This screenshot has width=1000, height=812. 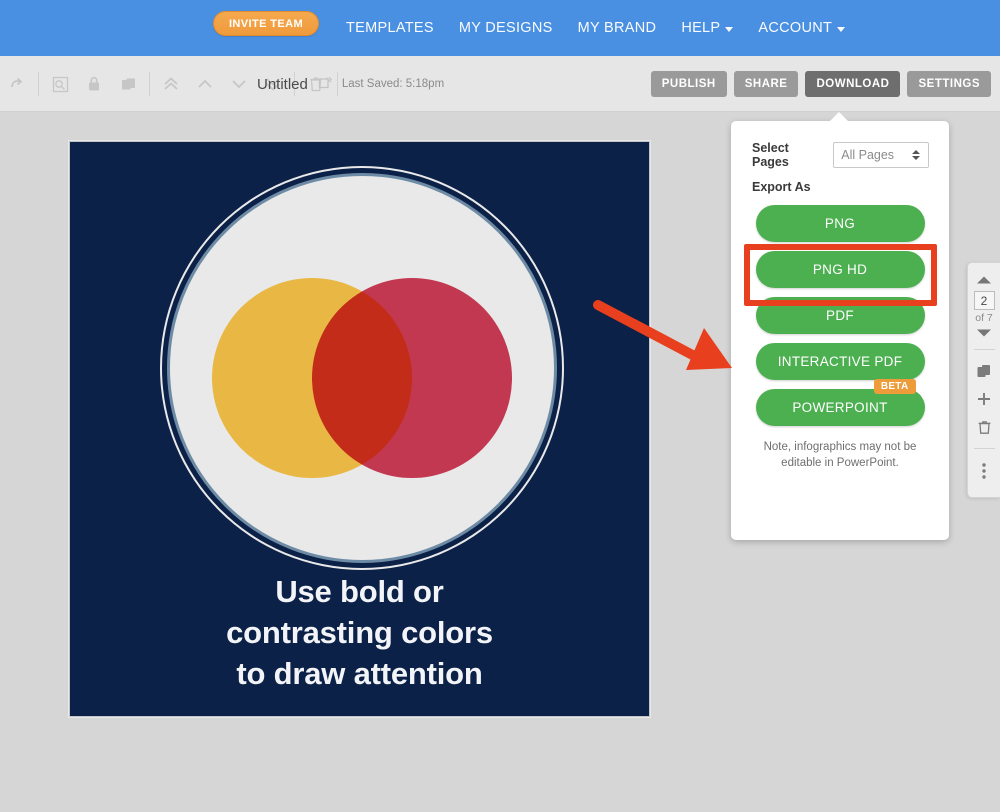 I want to click on export-interactive-pdf-button: INTERACTIVE PDF, so click(x=840, y=361).